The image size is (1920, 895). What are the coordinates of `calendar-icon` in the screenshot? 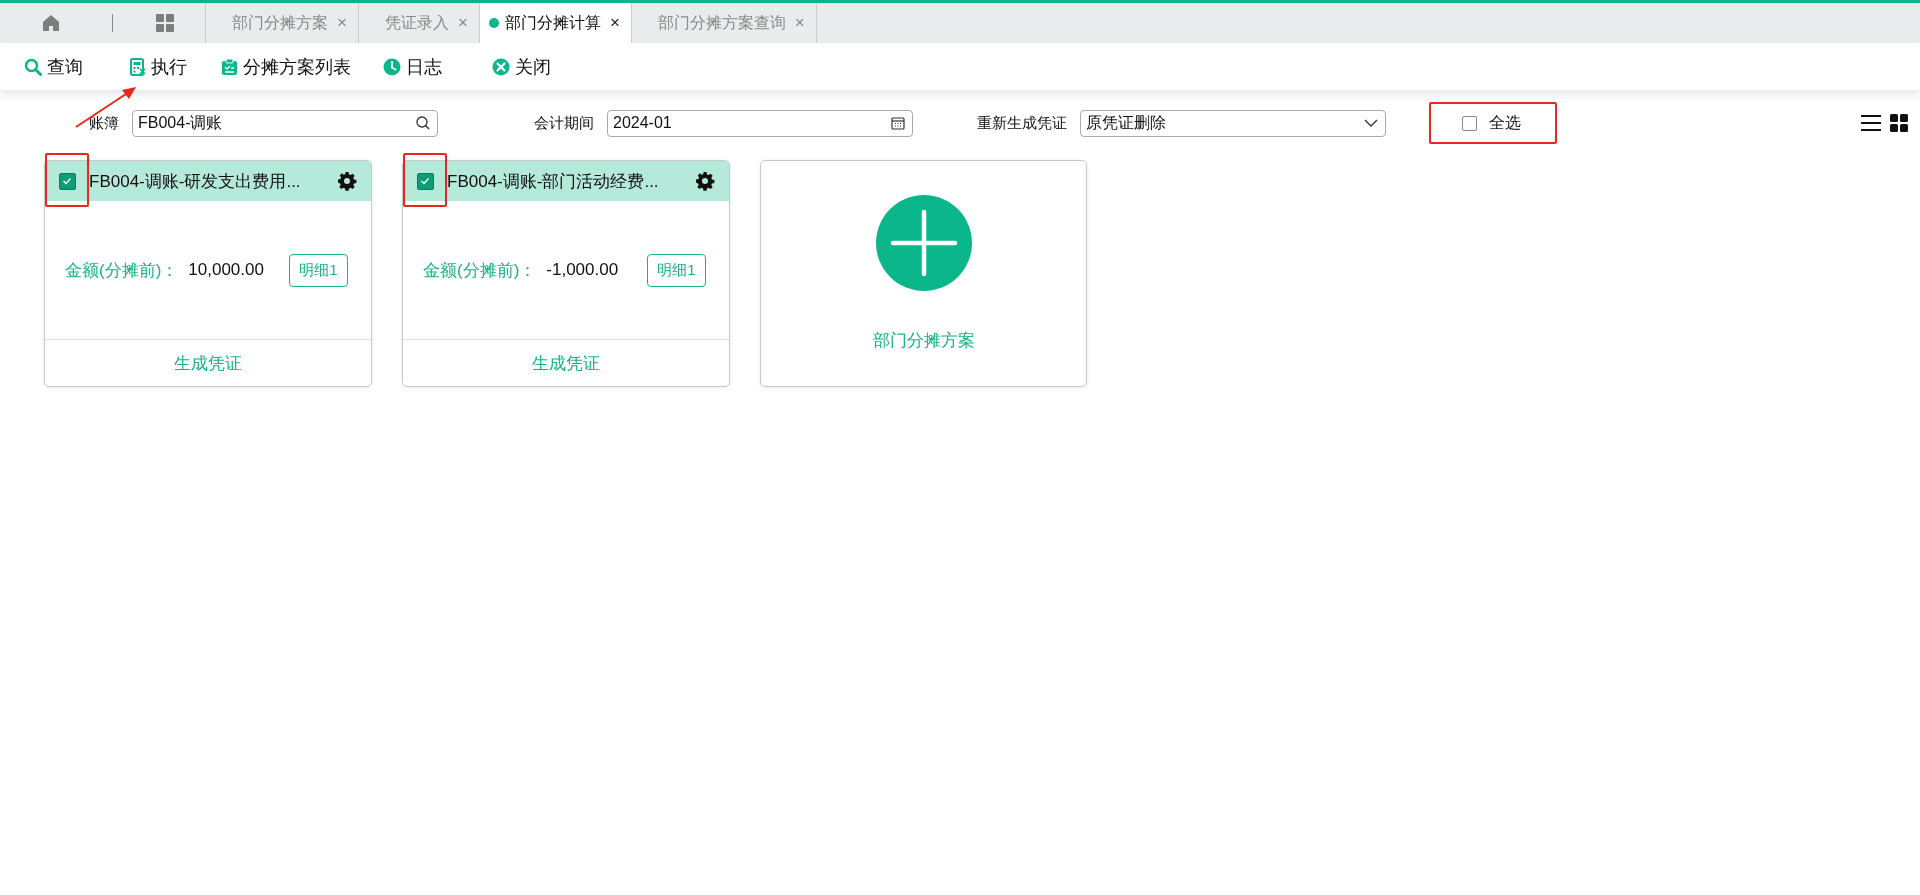 It's located at (898, 123).